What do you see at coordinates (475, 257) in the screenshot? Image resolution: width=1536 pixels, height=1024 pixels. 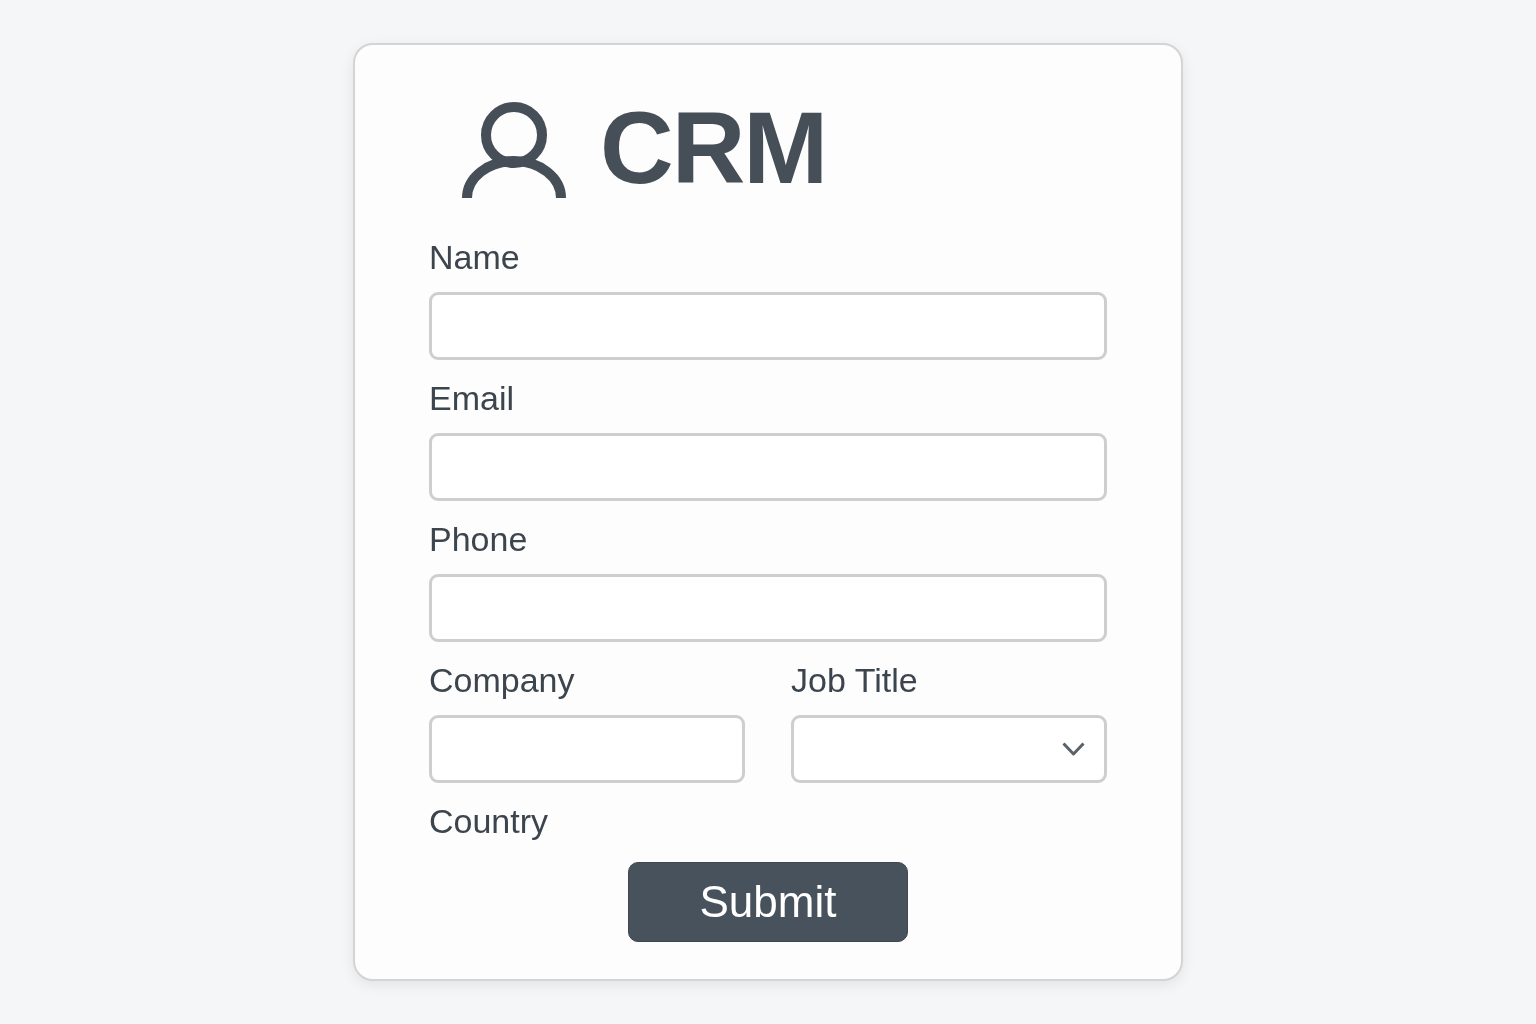 I see `field-label: Name` at bounding box center [475, 257].